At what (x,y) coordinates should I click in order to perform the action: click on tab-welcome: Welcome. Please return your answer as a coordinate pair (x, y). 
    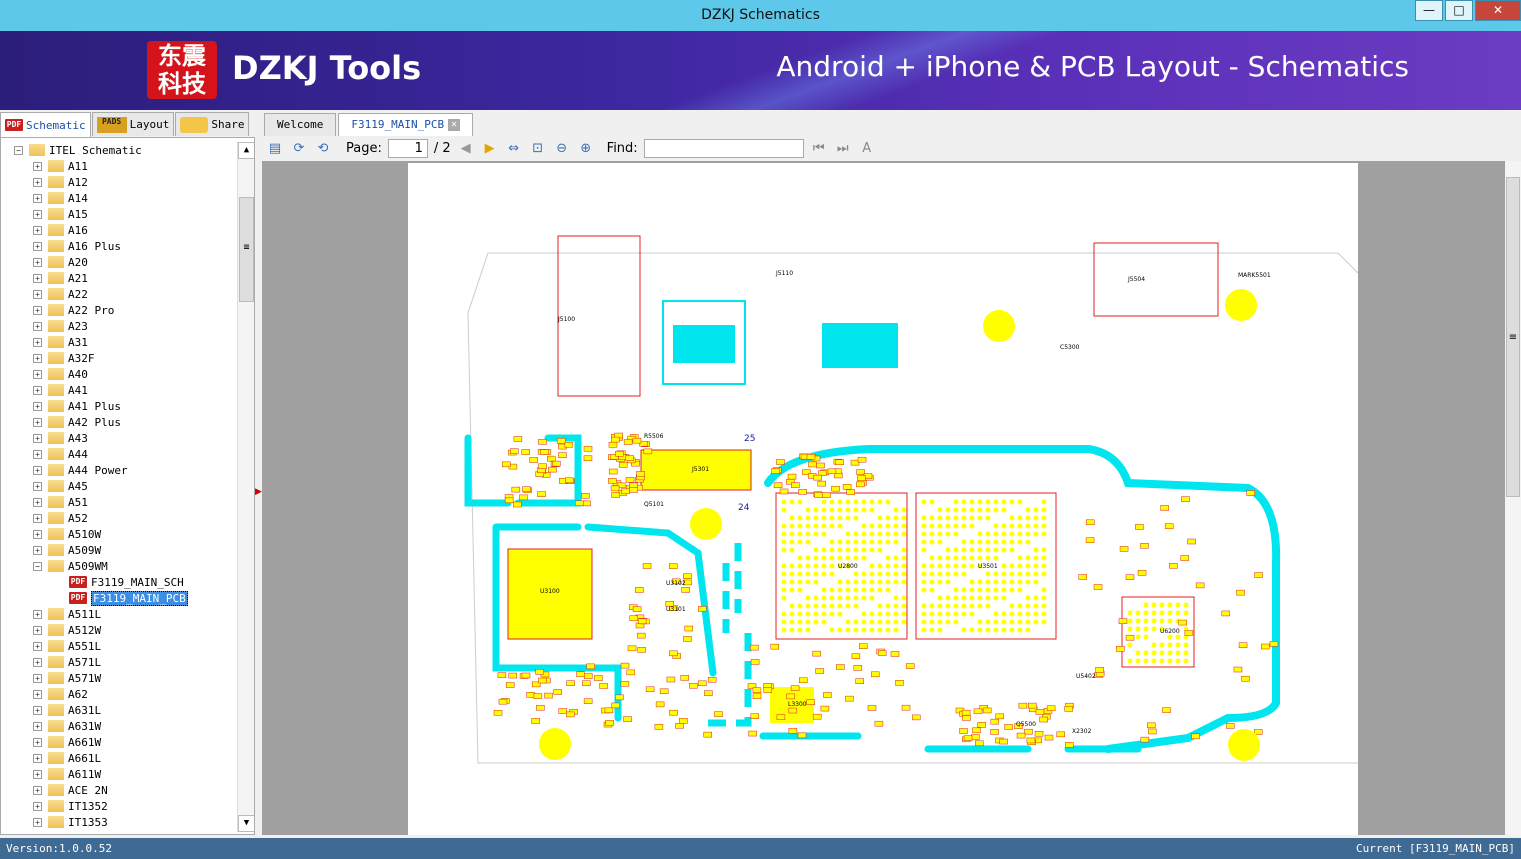
    Looking at the image, I should click on (300, 124).